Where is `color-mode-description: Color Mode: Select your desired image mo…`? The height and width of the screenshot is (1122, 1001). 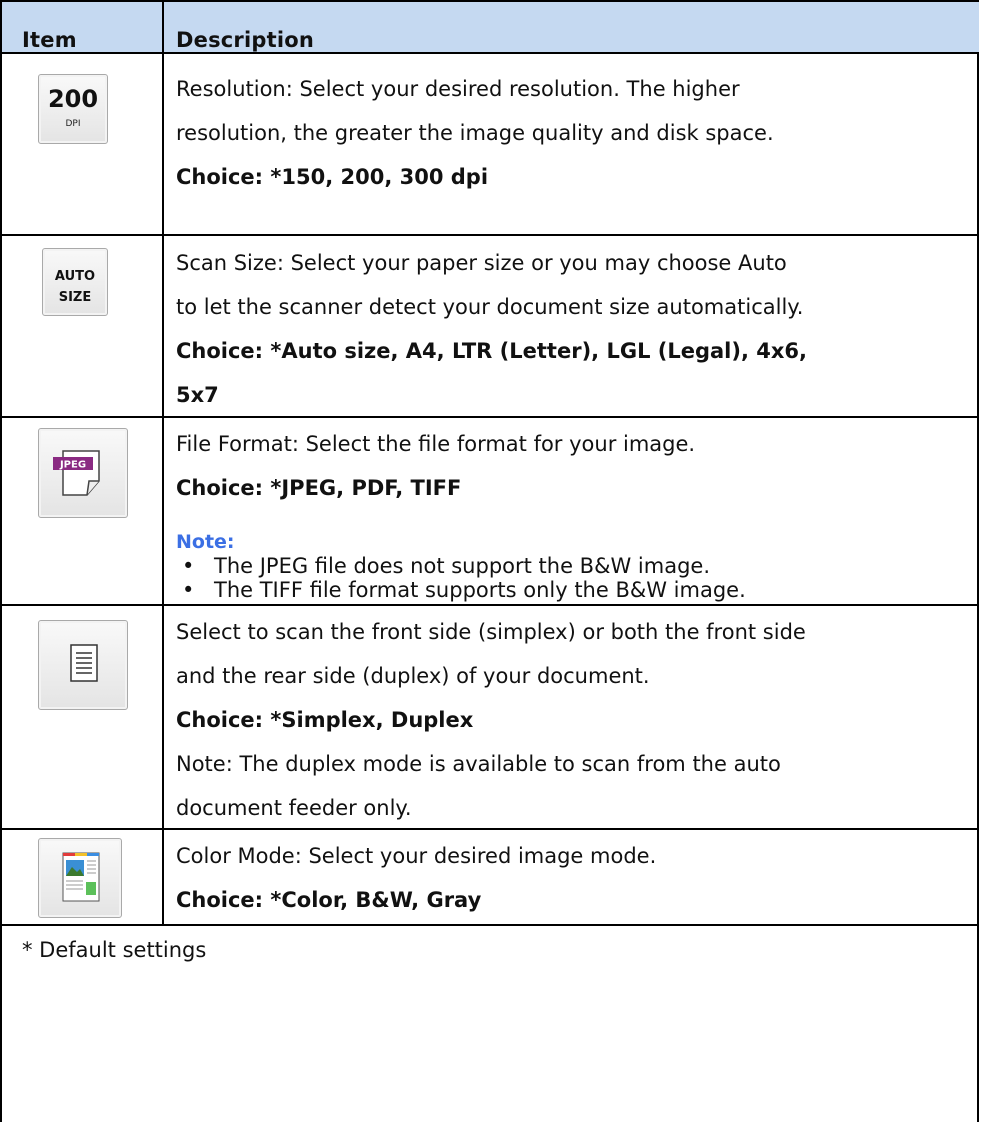 color-mode-description: Color Mode: Select your desired image mo… is located at coordinates (573, 878).